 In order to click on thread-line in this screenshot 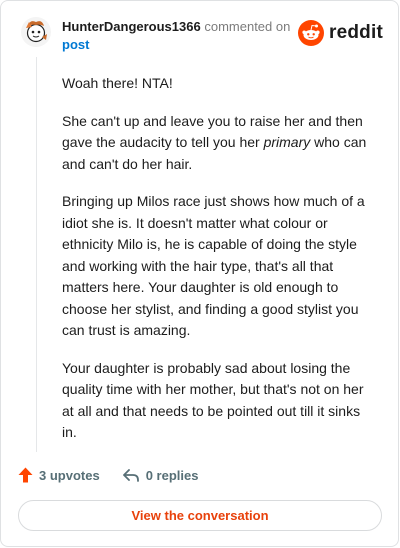, I will do `click(36, 254)`.